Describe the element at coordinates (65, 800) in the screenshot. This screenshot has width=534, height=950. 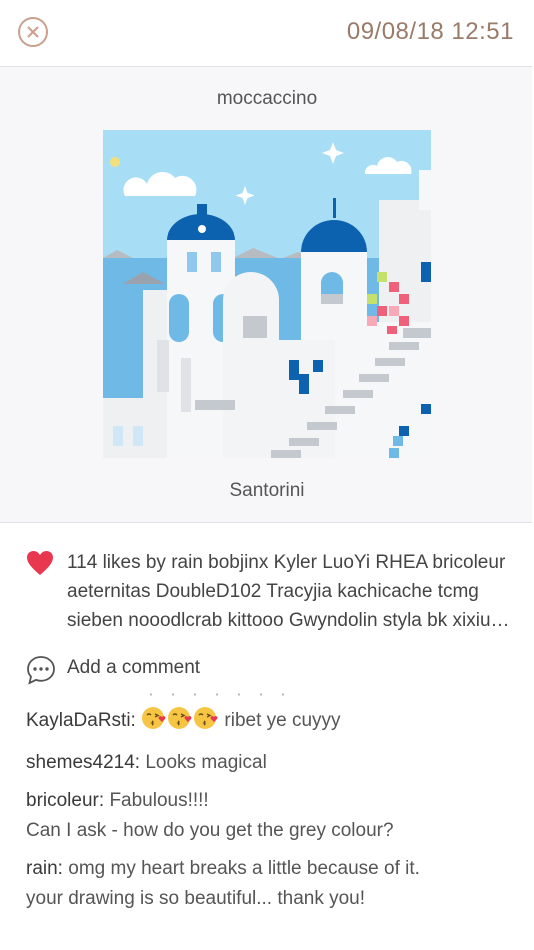
I see `comment-username: bricoleur:` at that location.